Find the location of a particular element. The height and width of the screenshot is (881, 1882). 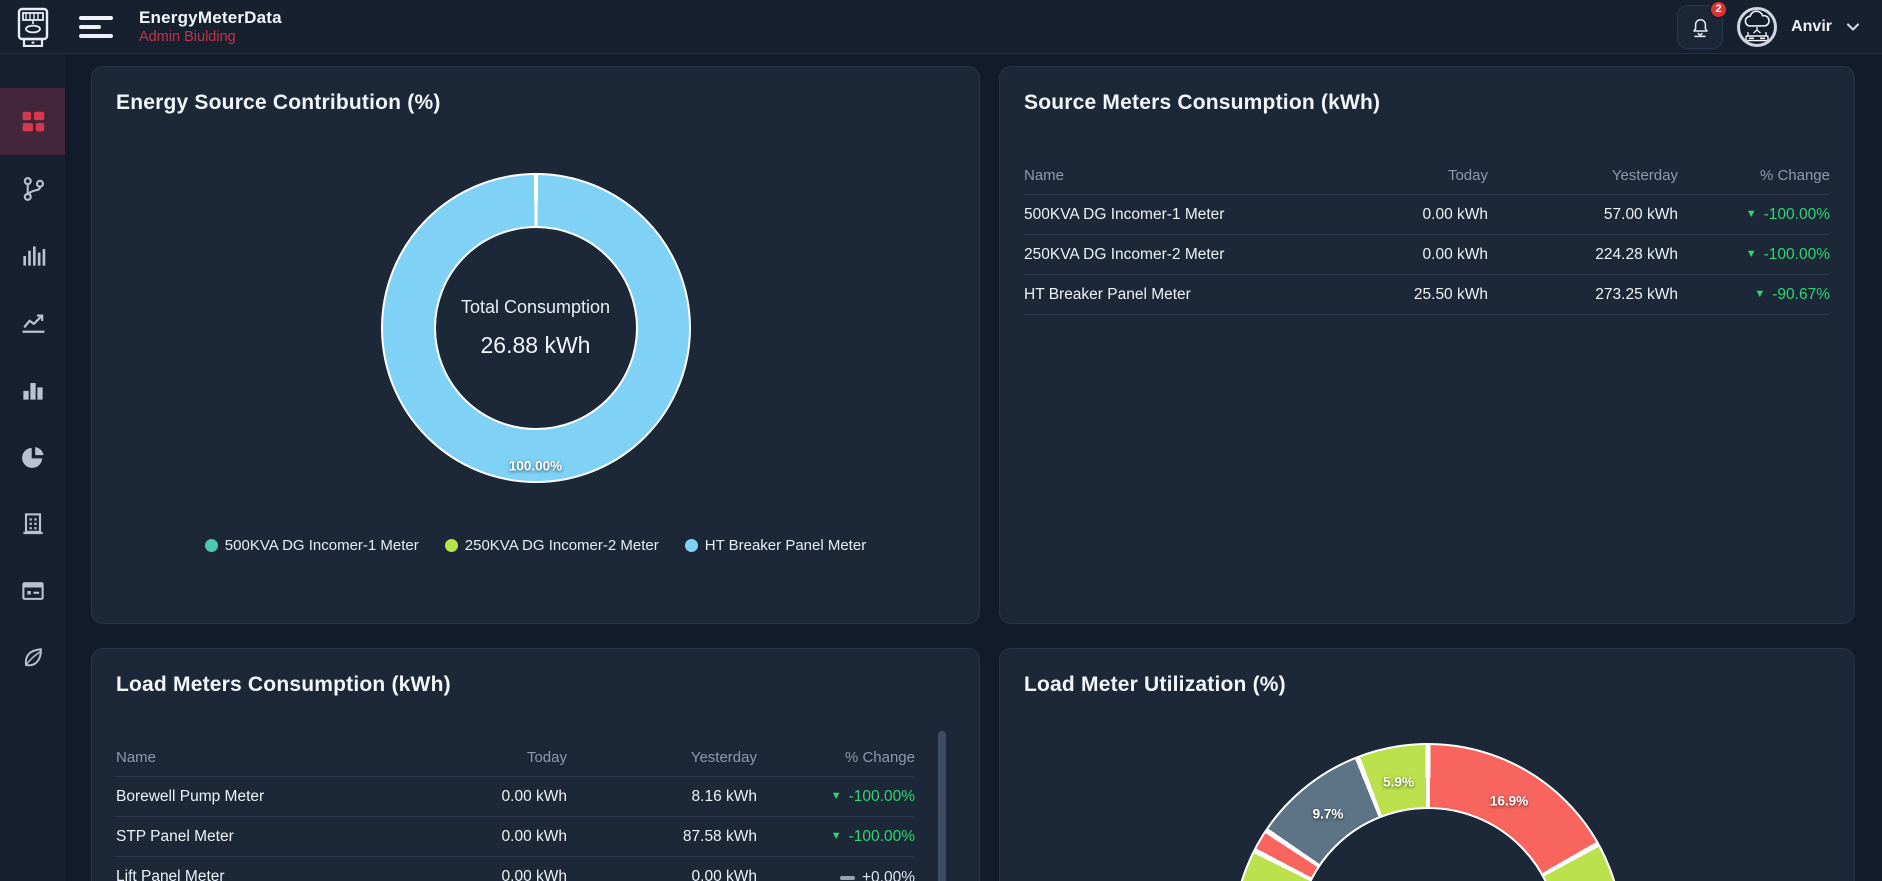

dashboard-grid-icon is located at coordinates (33, 121).